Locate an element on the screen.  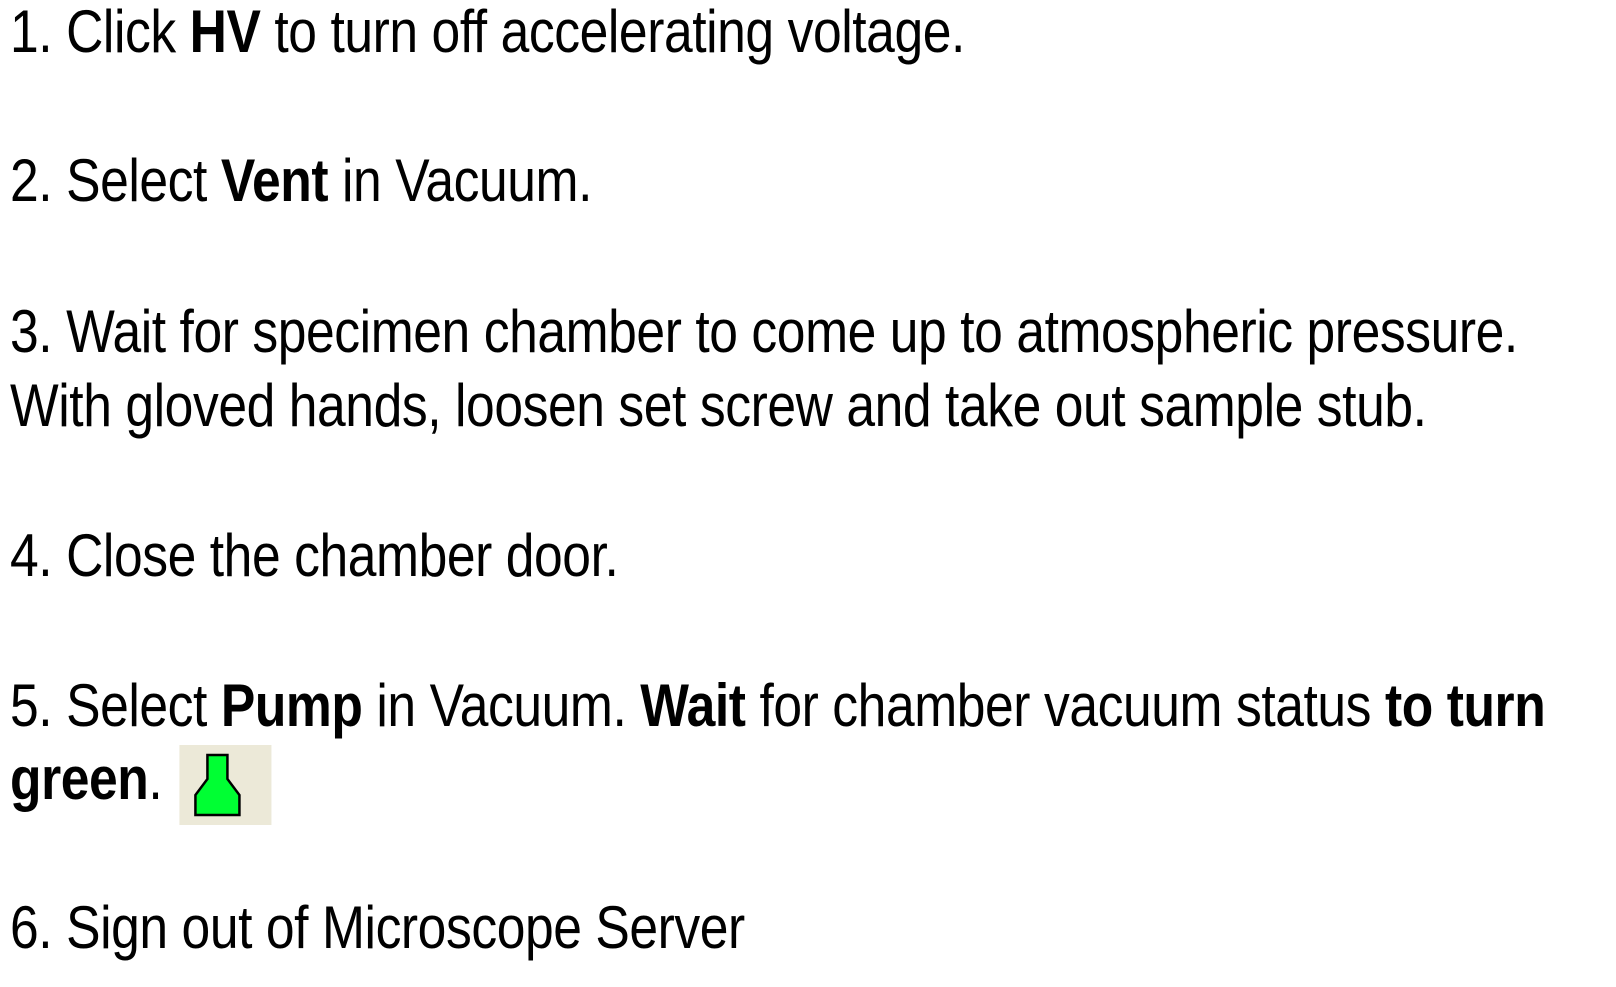
step-text: for chamber vacuum status is located at coordinates (1065, 705).